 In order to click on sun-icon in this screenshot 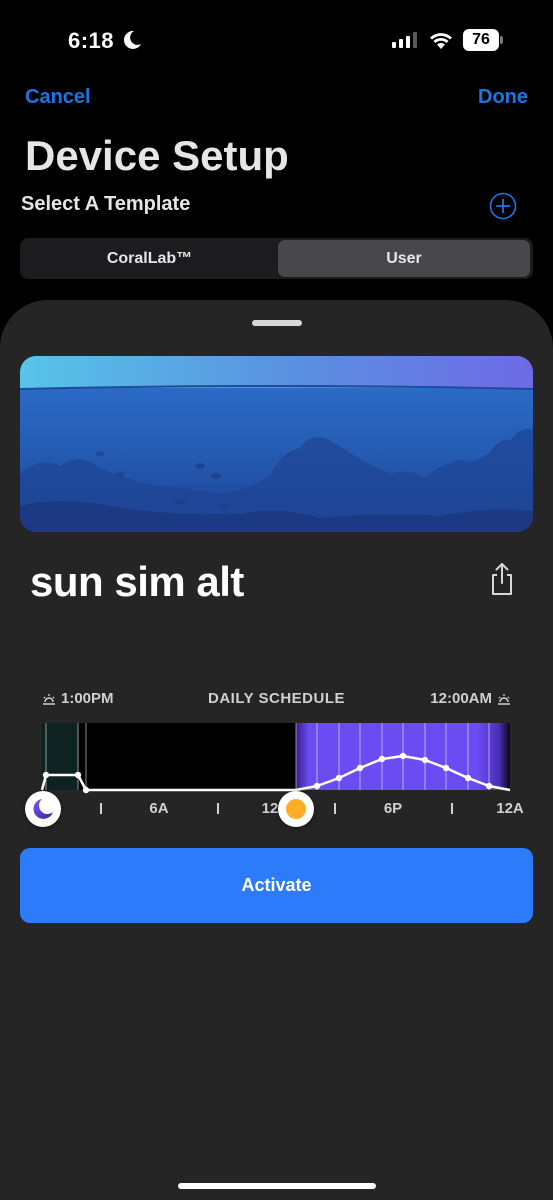, I will do `click(296, 809)`.